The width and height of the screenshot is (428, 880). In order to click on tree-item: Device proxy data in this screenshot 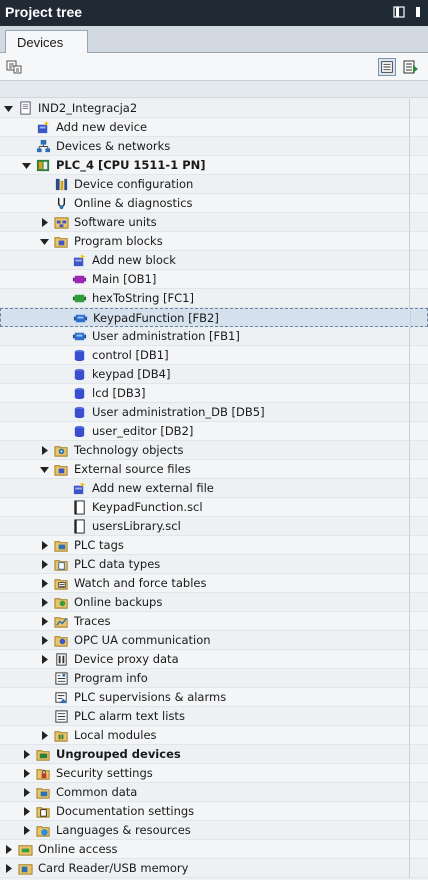, I will do `click(214, 659)`.